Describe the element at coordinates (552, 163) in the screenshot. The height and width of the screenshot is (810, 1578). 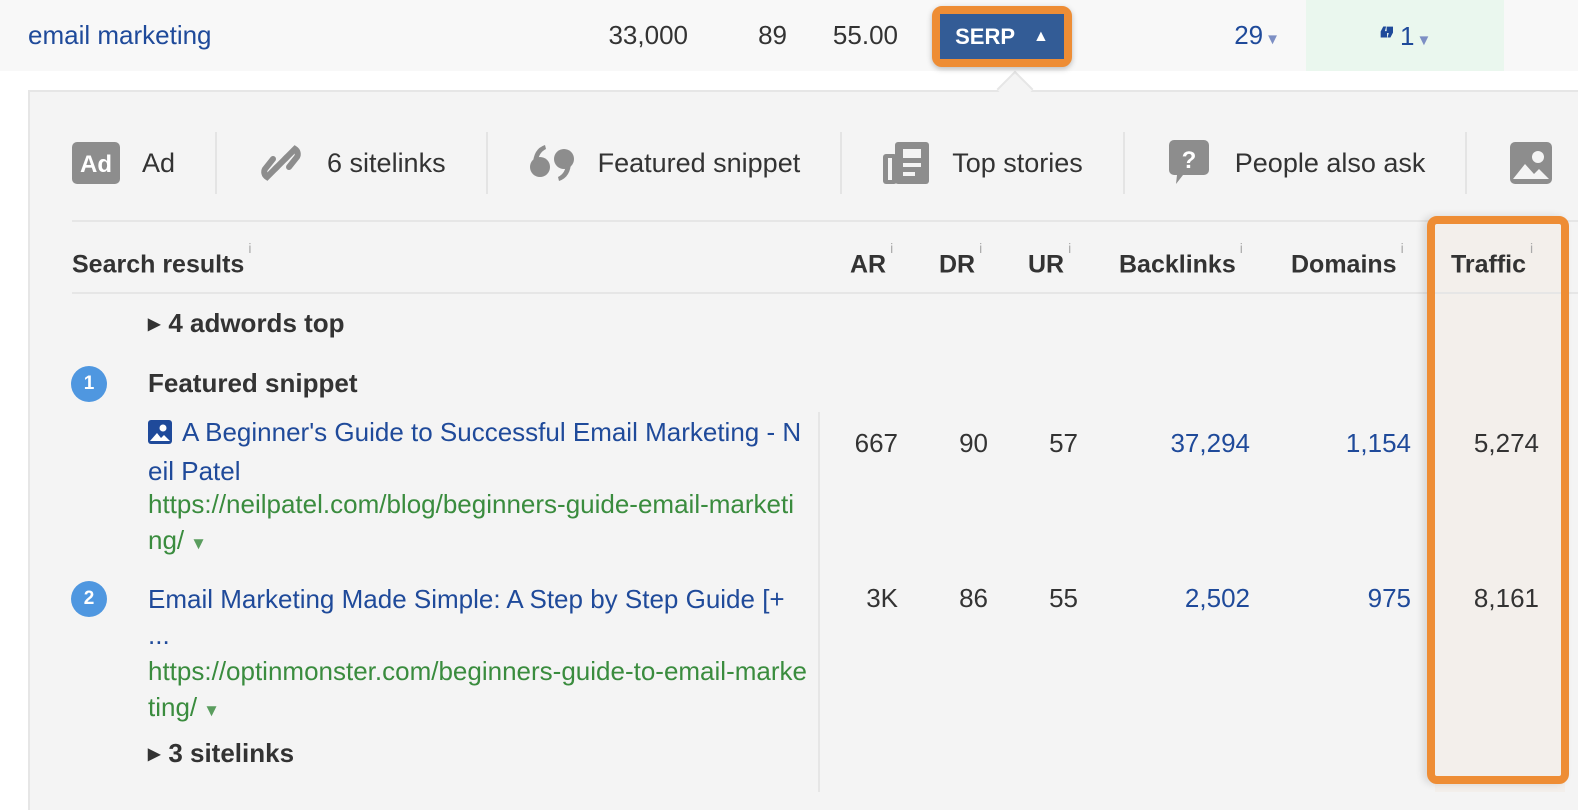
I see `quote-icon` at that location.